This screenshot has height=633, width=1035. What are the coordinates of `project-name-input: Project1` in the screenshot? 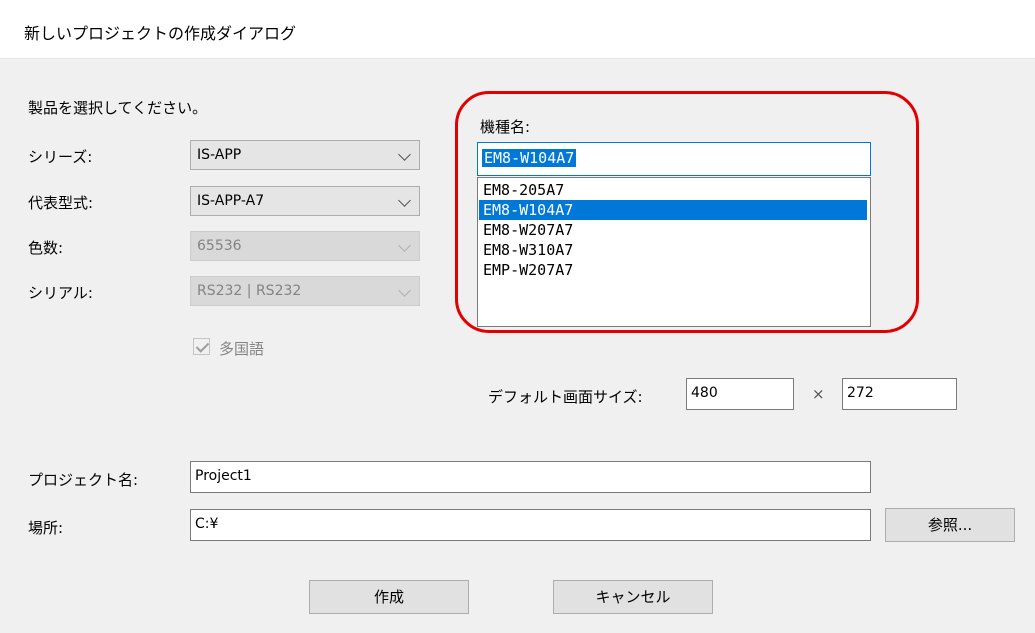 It's located at (530, 477).